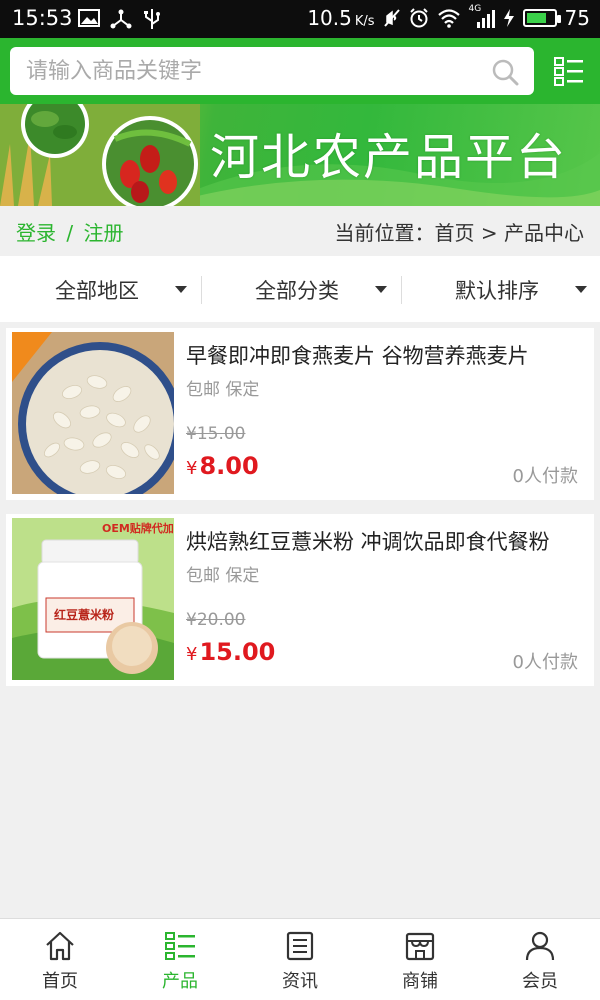 This screenshot has height=1000, width=600. What do you see at coordinates (540, 981) in the screenshot?
I see `nav-label: 会员` at bounding box center [540, 981].